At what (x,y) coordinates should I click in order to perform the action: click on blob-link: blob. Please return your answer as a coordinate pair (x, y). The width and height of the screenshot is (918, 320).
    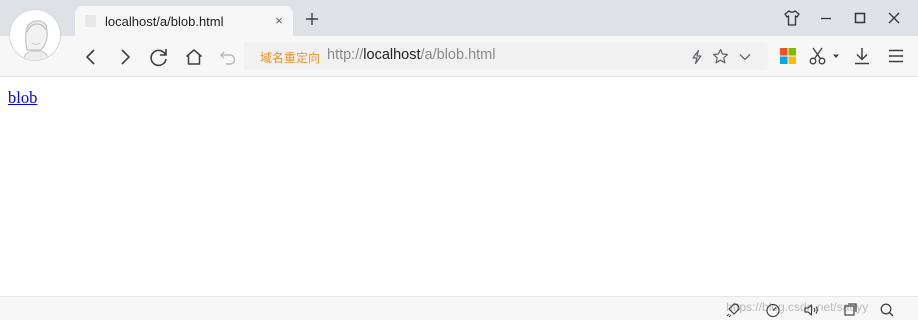
    Looking at the image, I should click on (22, 98).